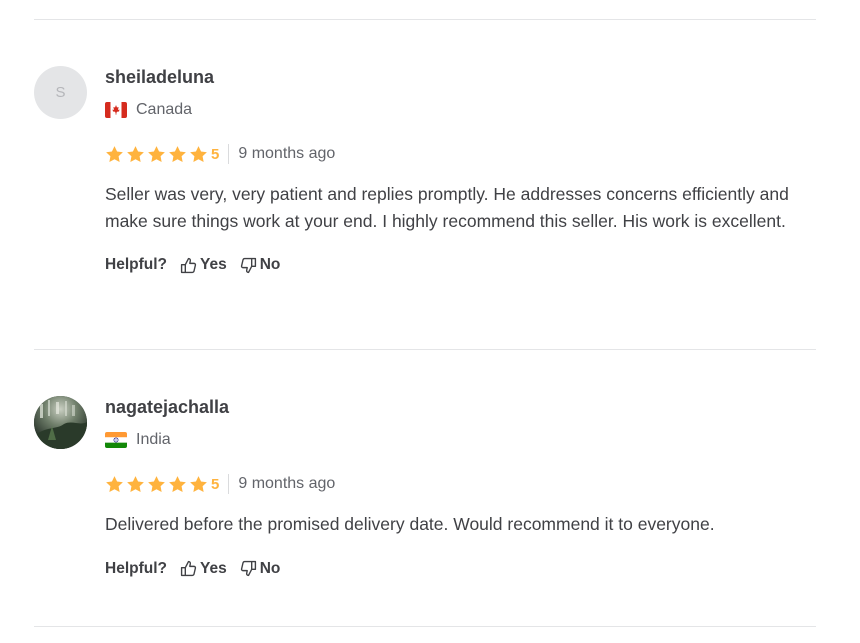 Image resolution: width=860 pixels, height=643 pixels. What do you see at coordinates (455, 440) in the screenshot?
I see `reviewer-country: India` at bounding box center [455, 440].